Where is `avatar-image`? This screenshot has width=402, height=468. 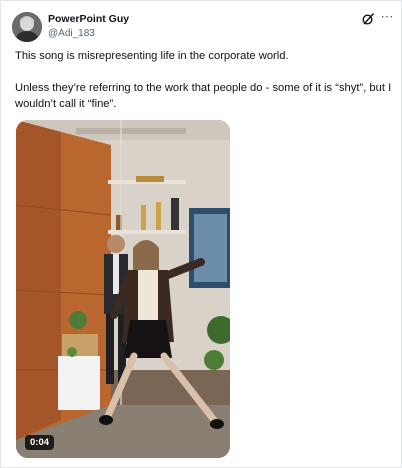
avatar-image is located at coordinates (27, 27).